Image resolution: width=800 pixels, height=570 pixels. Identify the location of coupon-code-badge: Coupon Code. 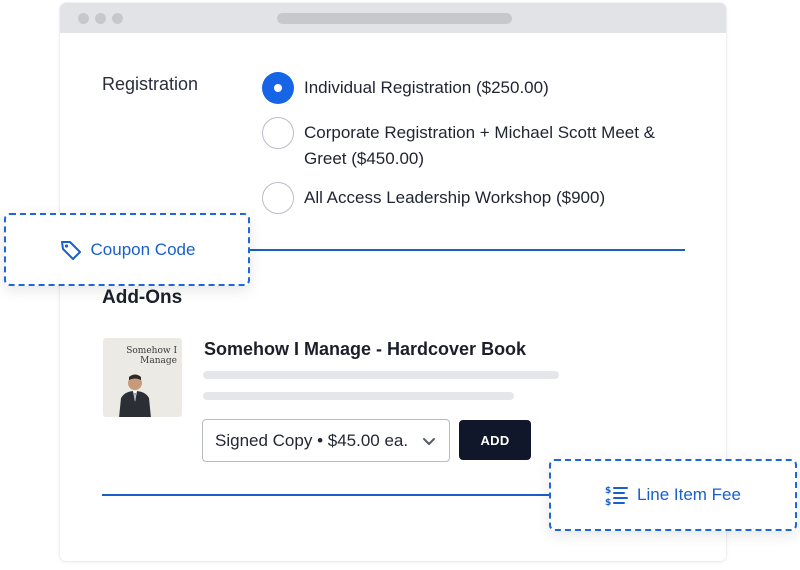
(127, 249).